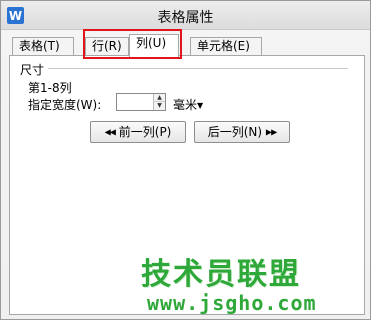 The width and height of the screenshot is (371, 320). I want to click on unit-select: 毫米▼, so click(188, 104).